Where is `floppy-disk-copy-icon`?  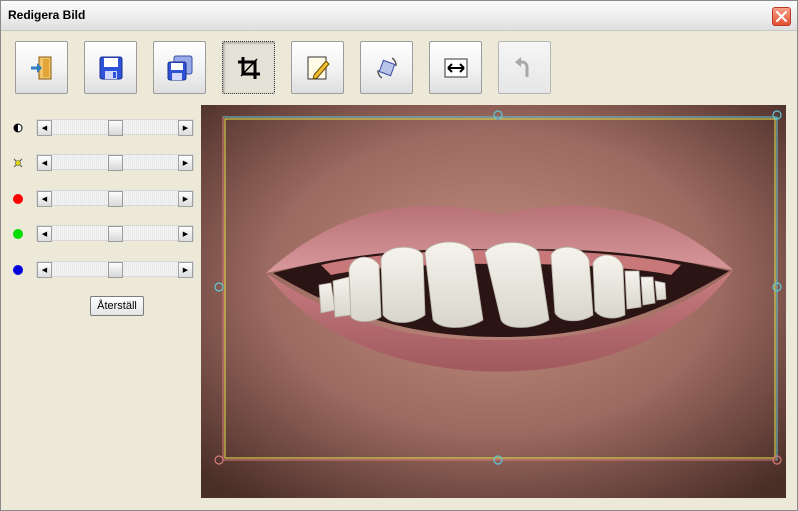
floppy-disk-copy-icon is located at coordinates (180, 68).